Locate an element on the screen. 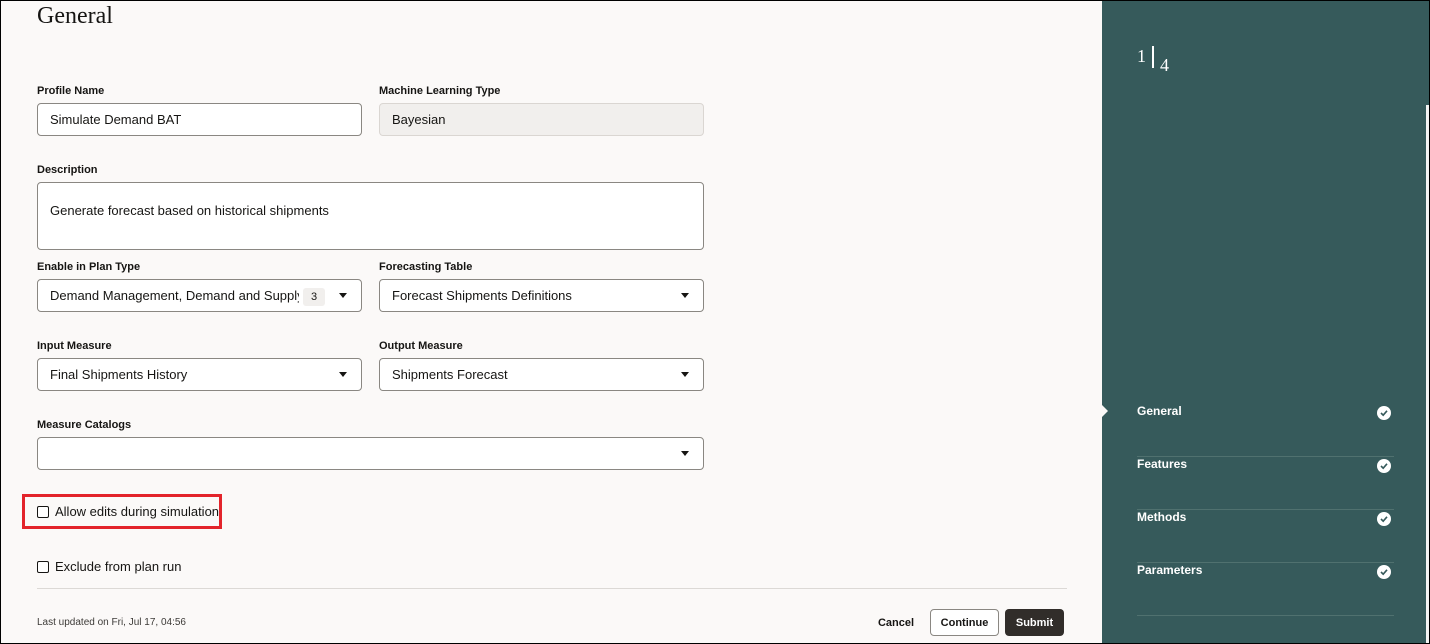 The width and height of the screenshot is (1430, 644). step-label: Methods is located at coordinates (1162, 517).